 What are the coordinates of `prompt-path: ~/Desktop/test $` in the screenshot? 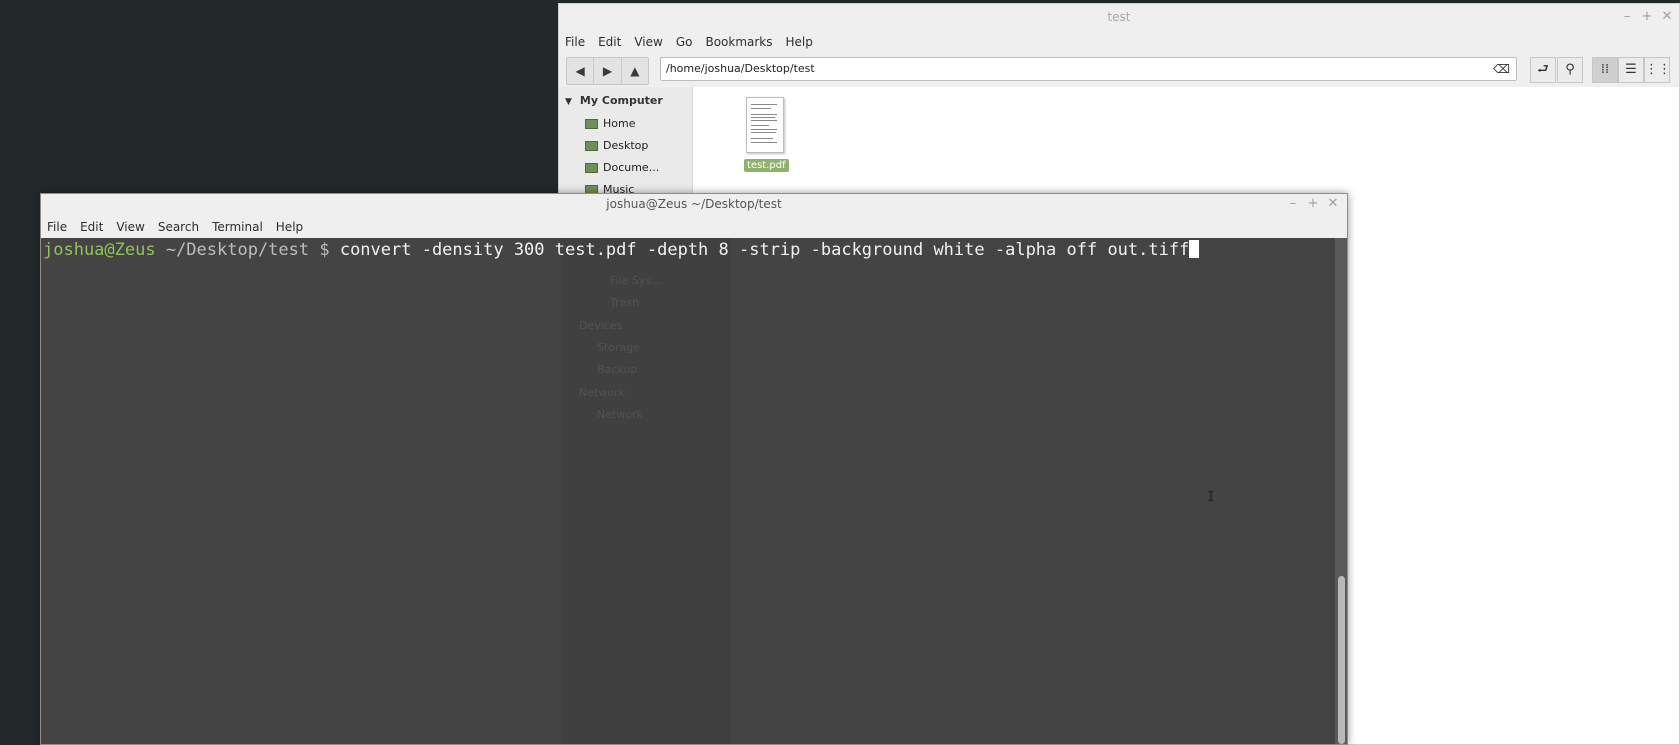 It's located at (247, 250).